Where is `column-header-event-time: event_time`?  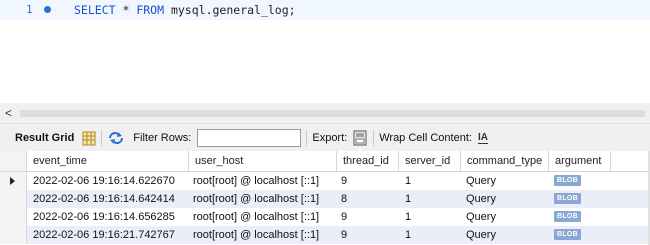
column-header-event-time: event_time is located at coordinates (108, 161).